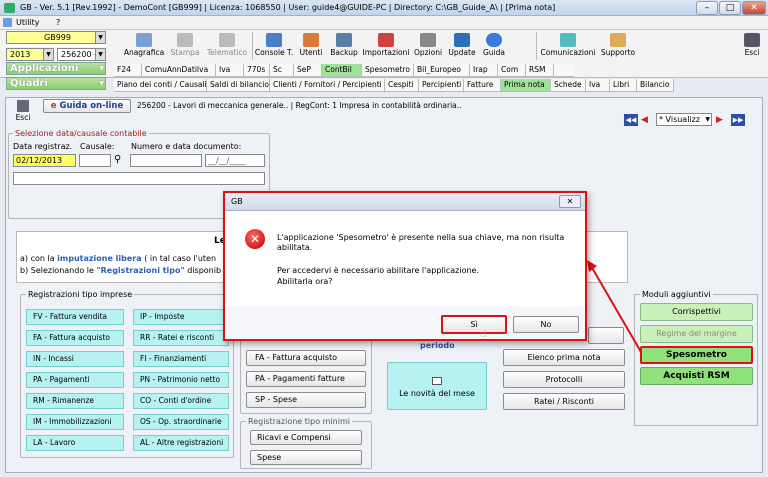 This screenshot has height=477, width=768. I want to click on reg-rr-button: RR - Ratei e risconti, so click(181, 338).